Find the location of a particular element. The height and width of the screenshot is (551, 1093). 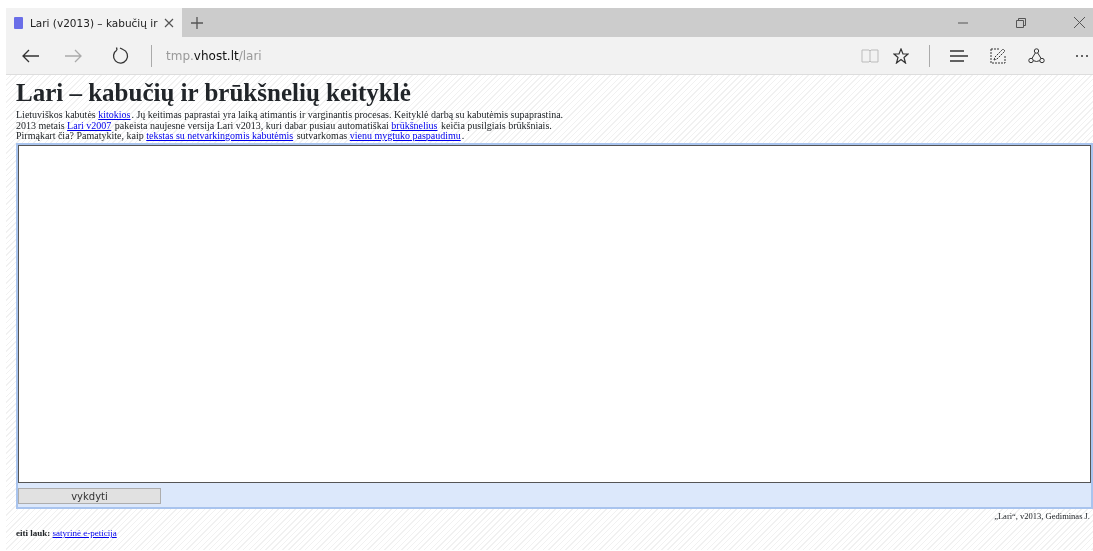

intro-text: Pirmąkart čia? Pamatykite, kaip is located at coordinates (80, 136).